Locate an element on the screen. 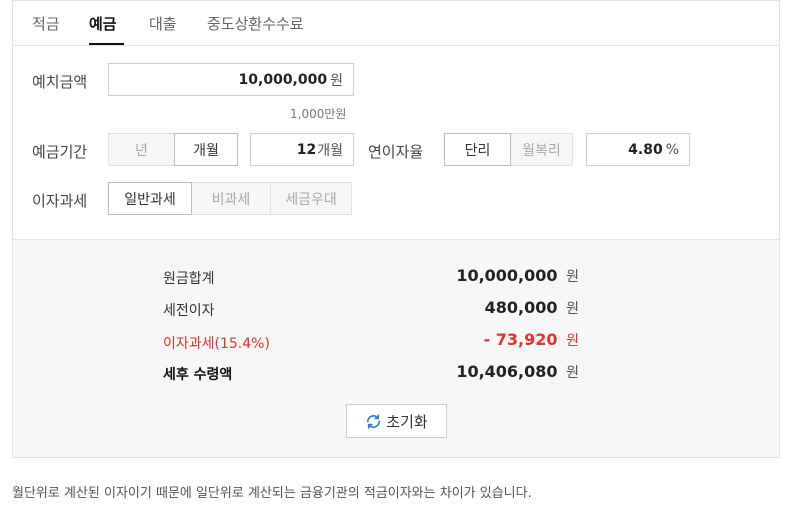  period-label: 예금기간 is located at coordinates (60, 152).